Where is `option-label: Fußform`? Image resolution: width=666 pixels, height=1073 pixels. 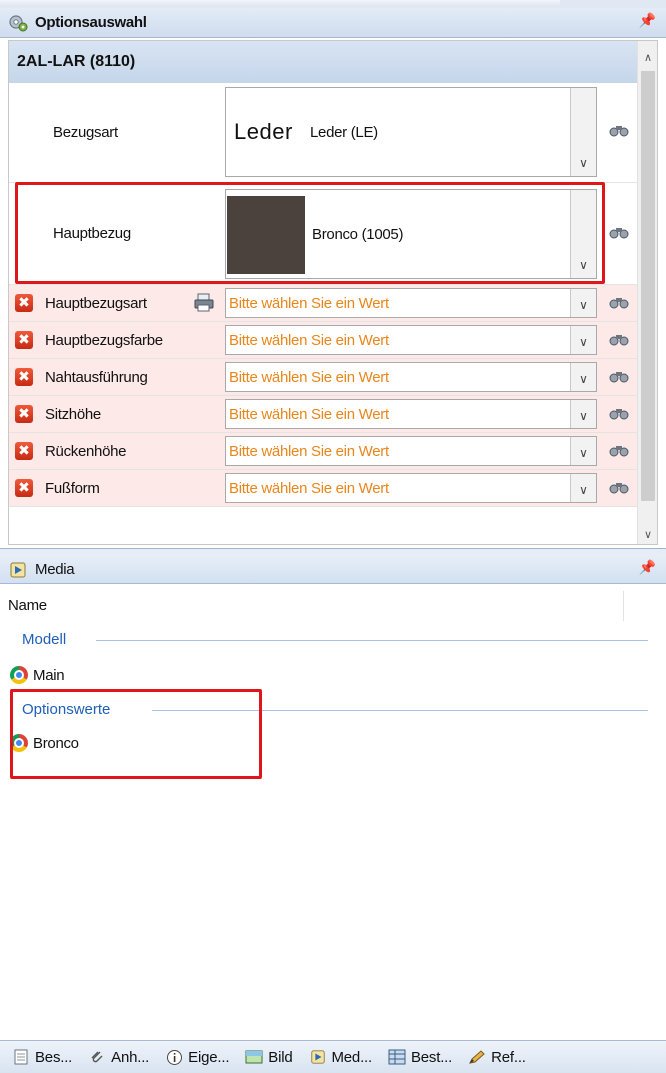 option-label: Fußform is located at coordinates (72, 488).